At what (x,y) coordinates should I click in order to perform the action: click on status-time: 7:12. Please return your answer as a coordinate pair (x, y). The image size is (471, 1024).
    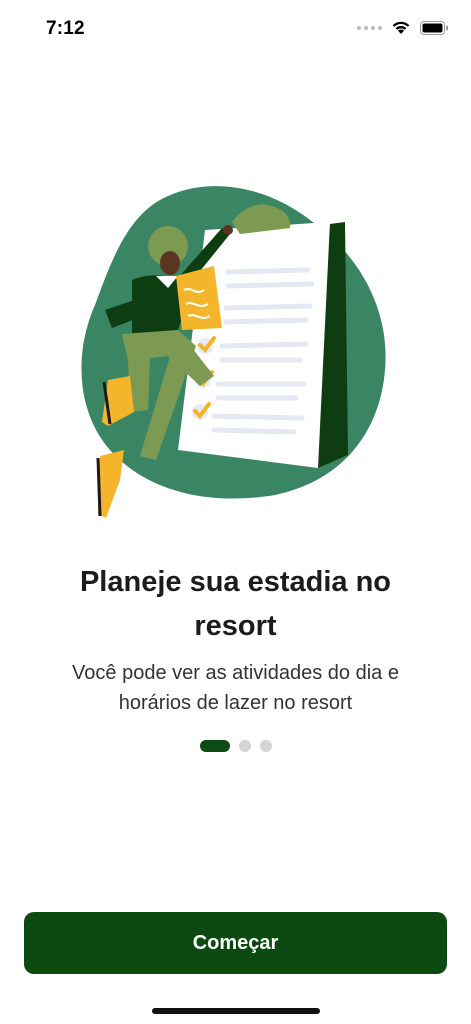
    Looking at the image, I should click on (65, 28).